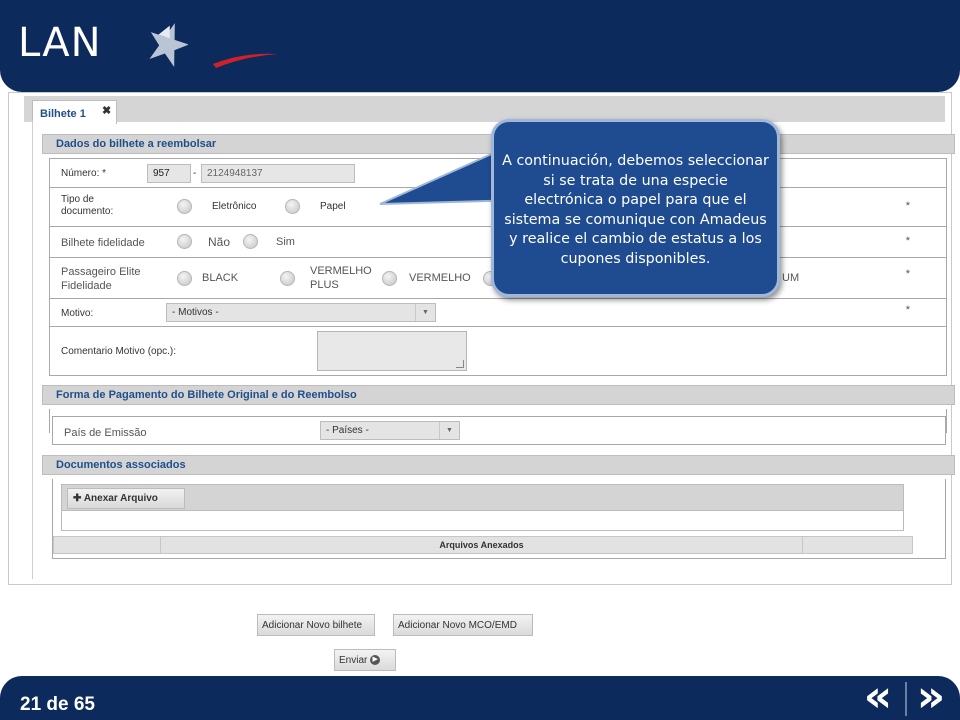  Describe the element at coordinates (482, 497) in the screenshot. I see `attach-toolbar: ✚ Anexar Arquivo` at that location.